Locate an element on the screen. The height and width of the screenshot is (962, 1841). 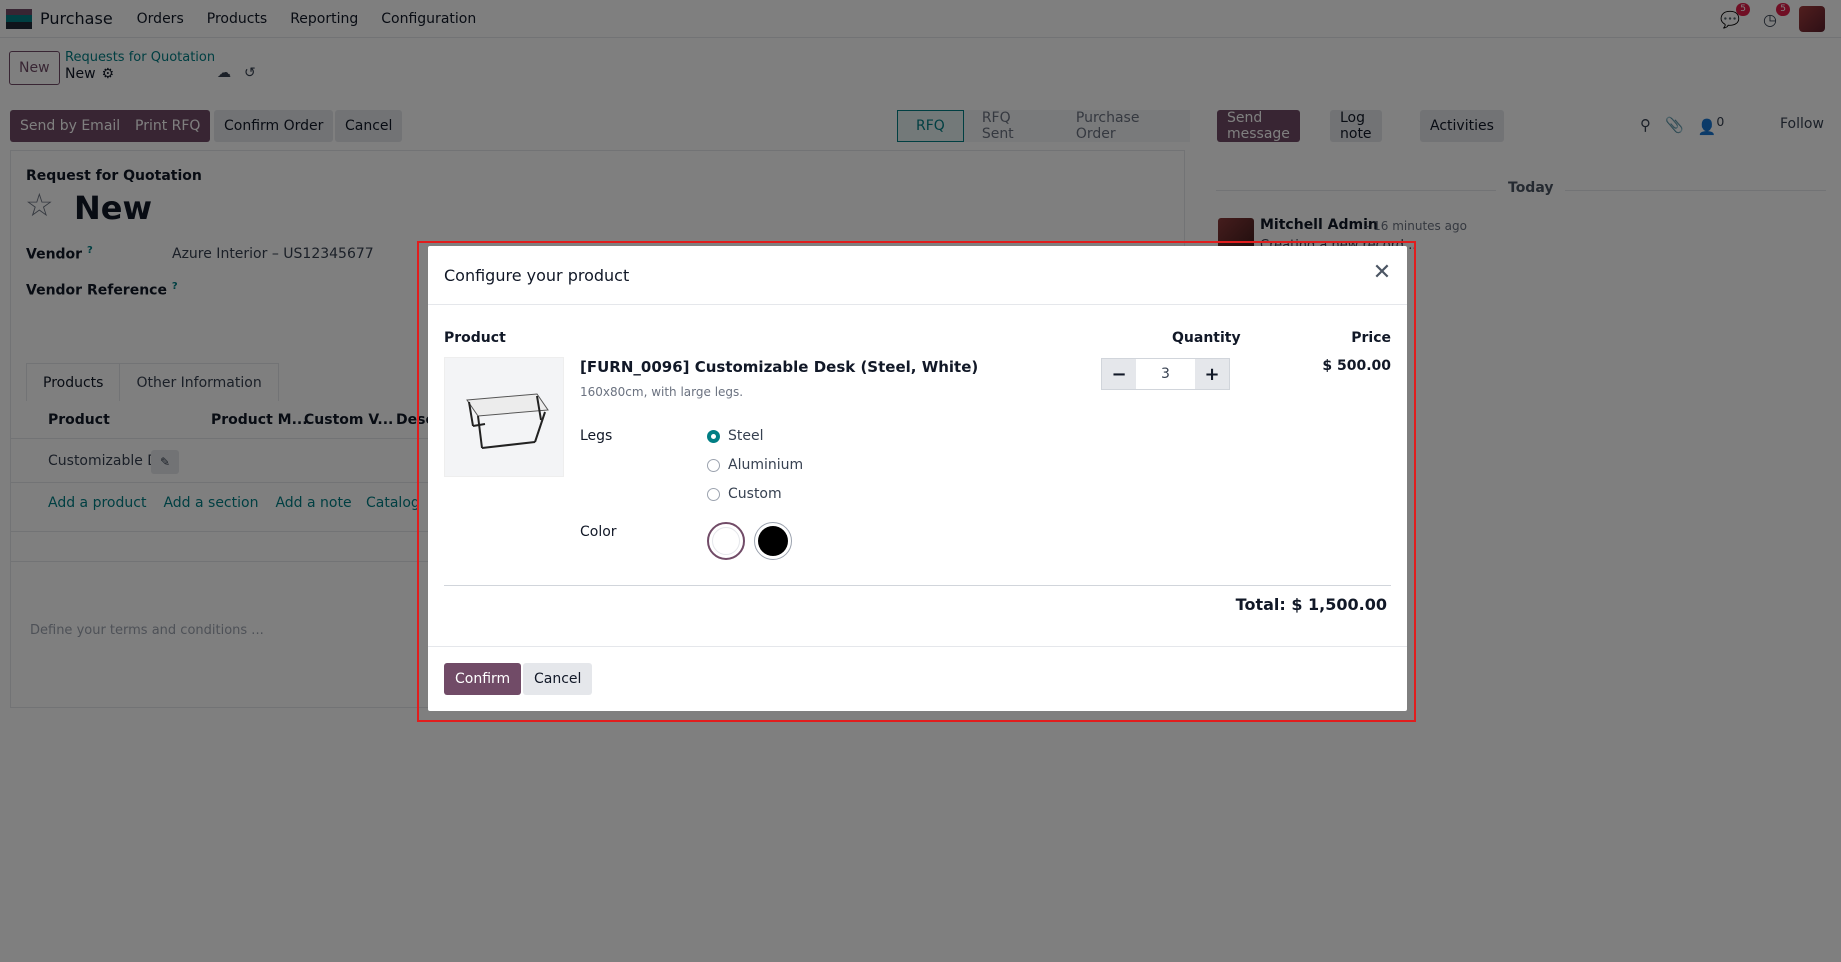
color-label: Color is located at coordinates (598, 532).